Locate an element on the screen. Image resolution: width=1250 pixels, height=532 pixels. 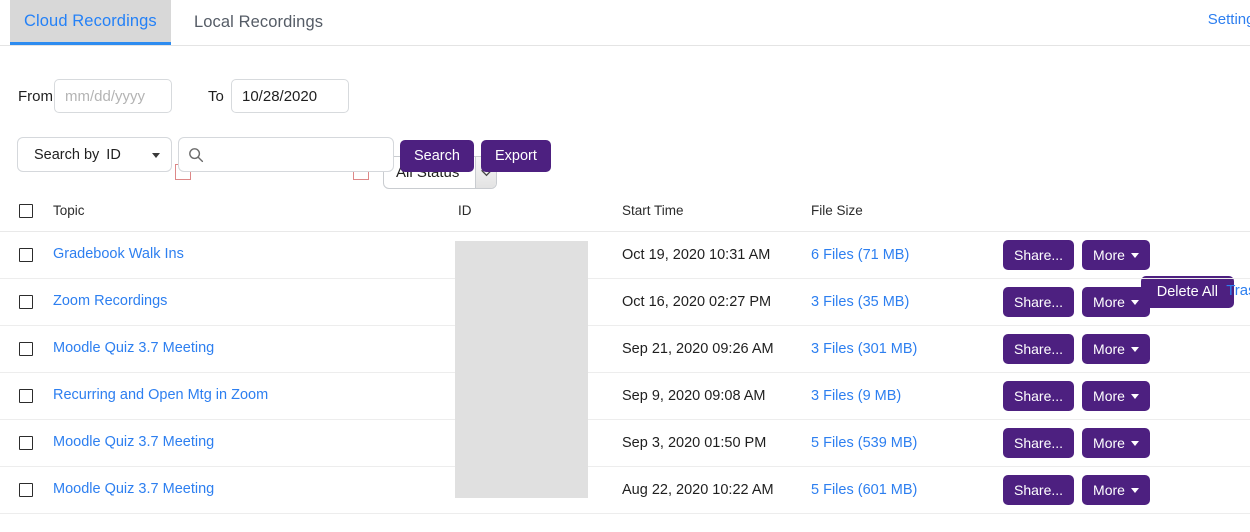
recording-topic-link: Gradebook Walk Ins is located at coordinates (118, 254).